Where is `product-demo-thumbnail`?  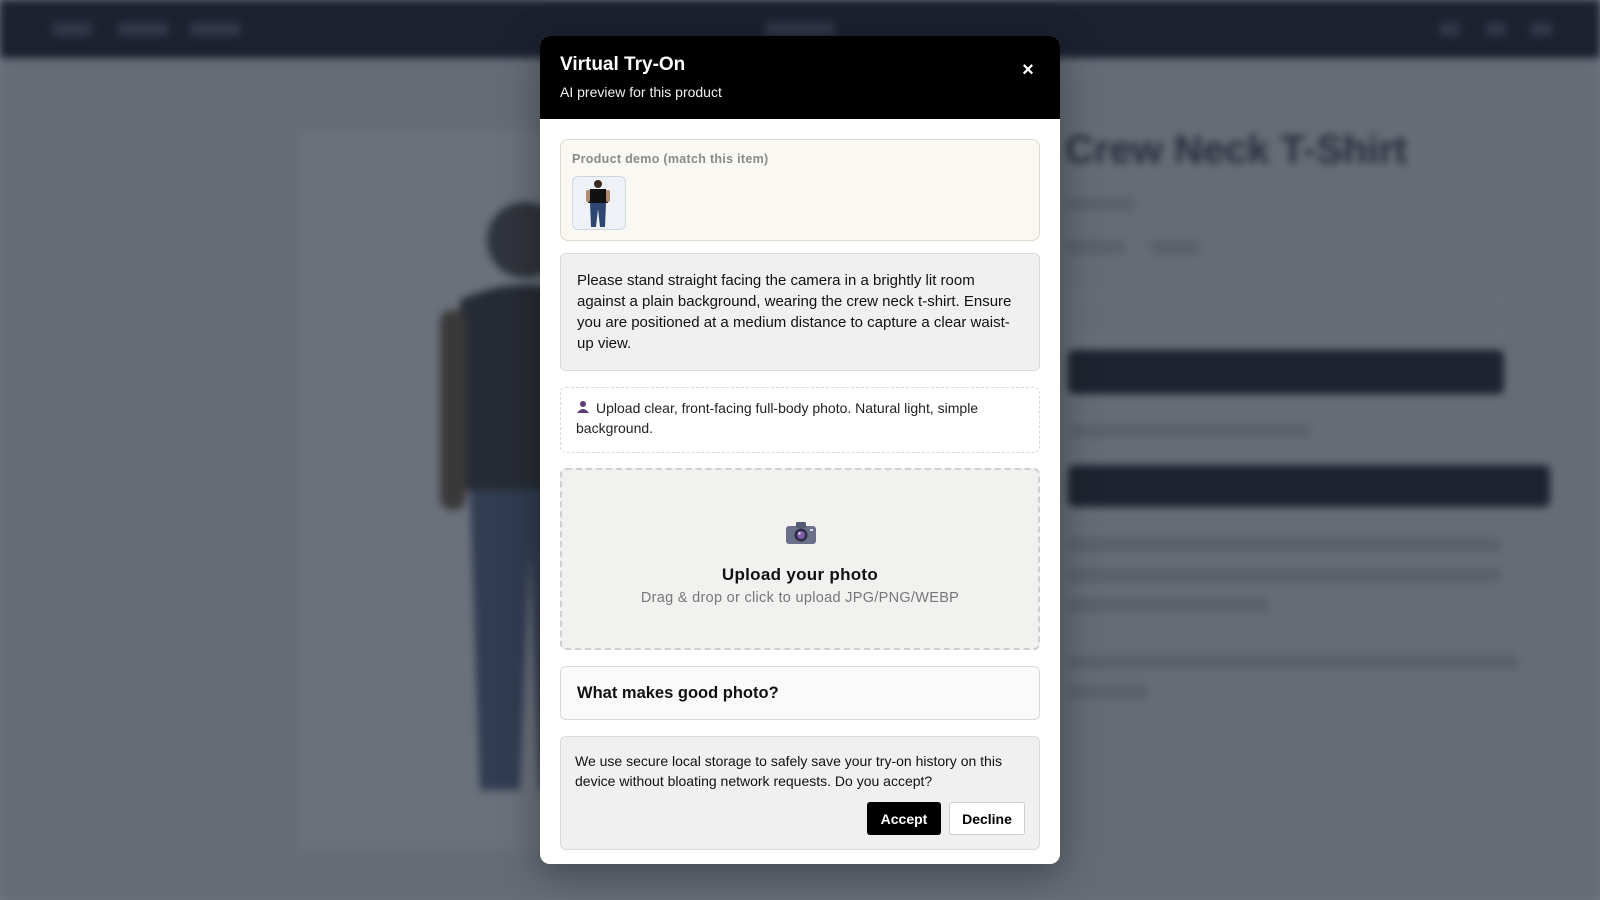 product-demo-thumbnail is located at coordinates (599, 203).